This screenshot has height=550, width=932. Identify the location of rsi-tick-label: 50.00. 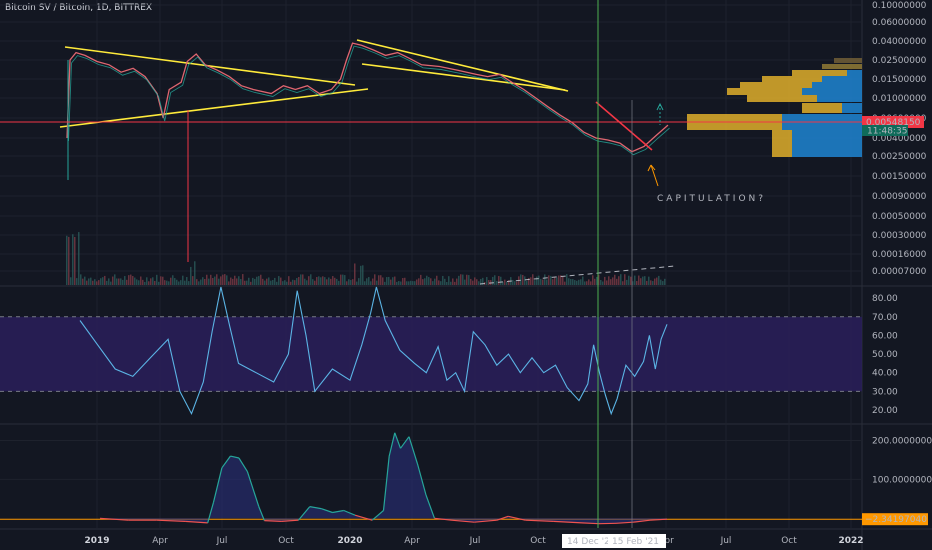
(885, 355).